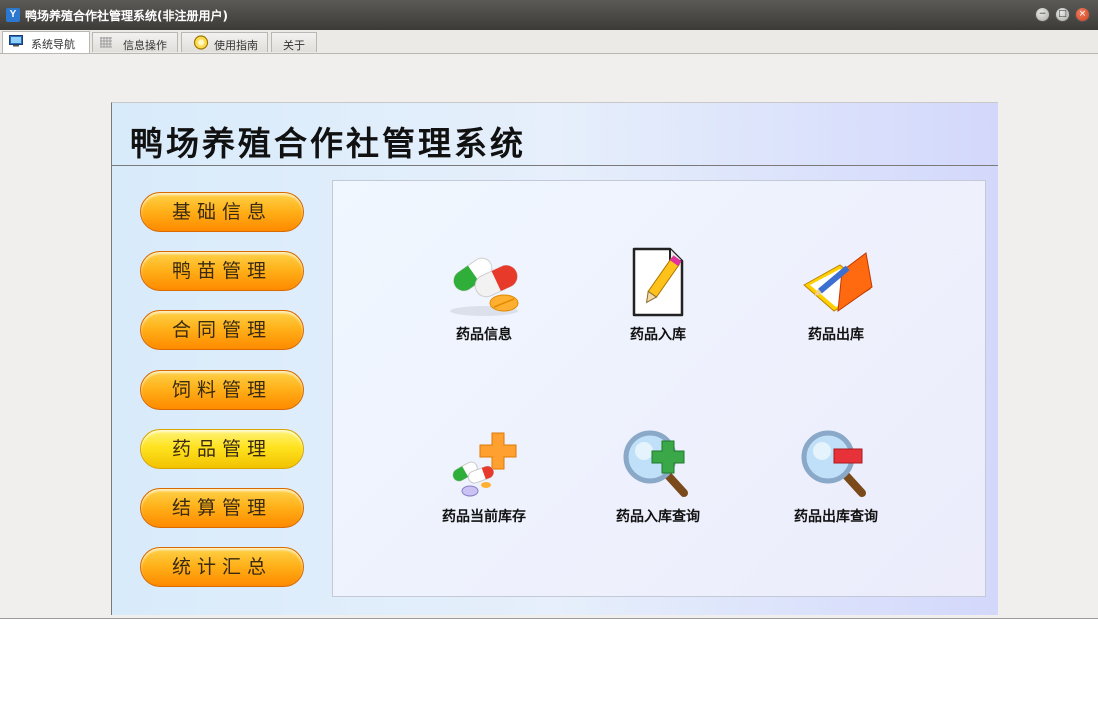 Image resolution: width=1098 pixels, height=713 pixels. Describe the element at coordinates (658, 517) in the screenshot. I see `function-label: 药品入库查询` at that location.